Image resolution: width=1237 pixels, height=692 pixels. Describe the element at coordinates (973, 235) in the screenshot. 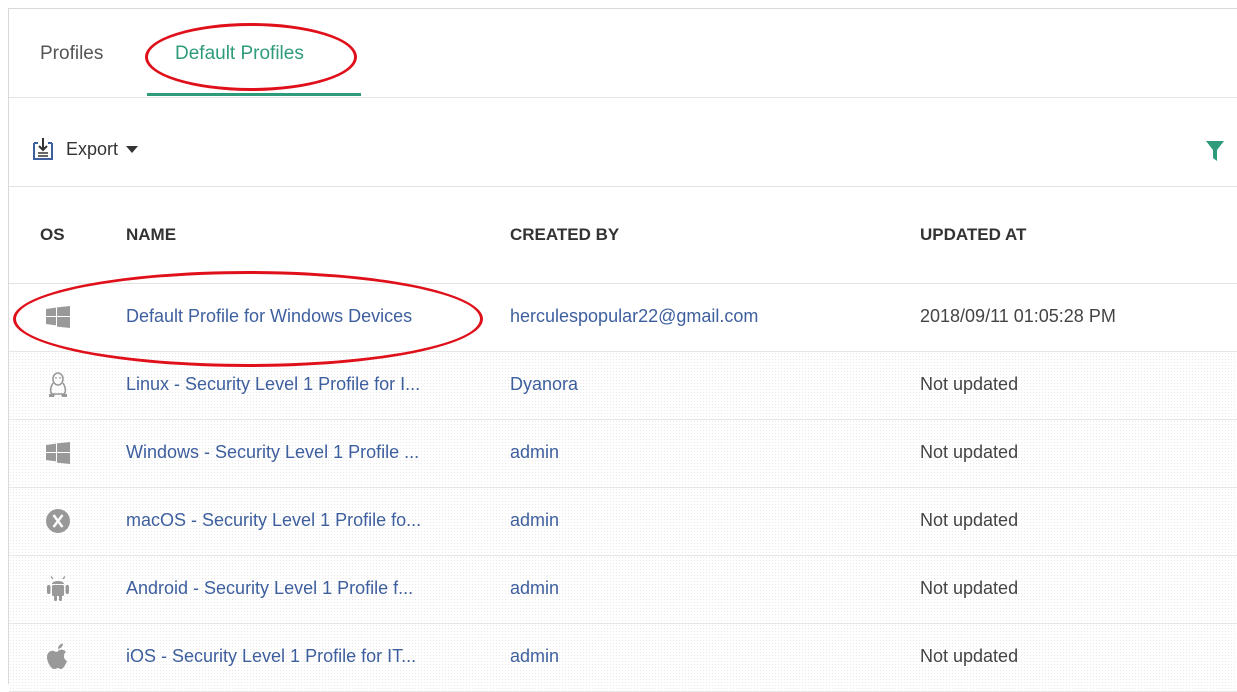

I see `header-updated-at: UPDATED AT` at that location.